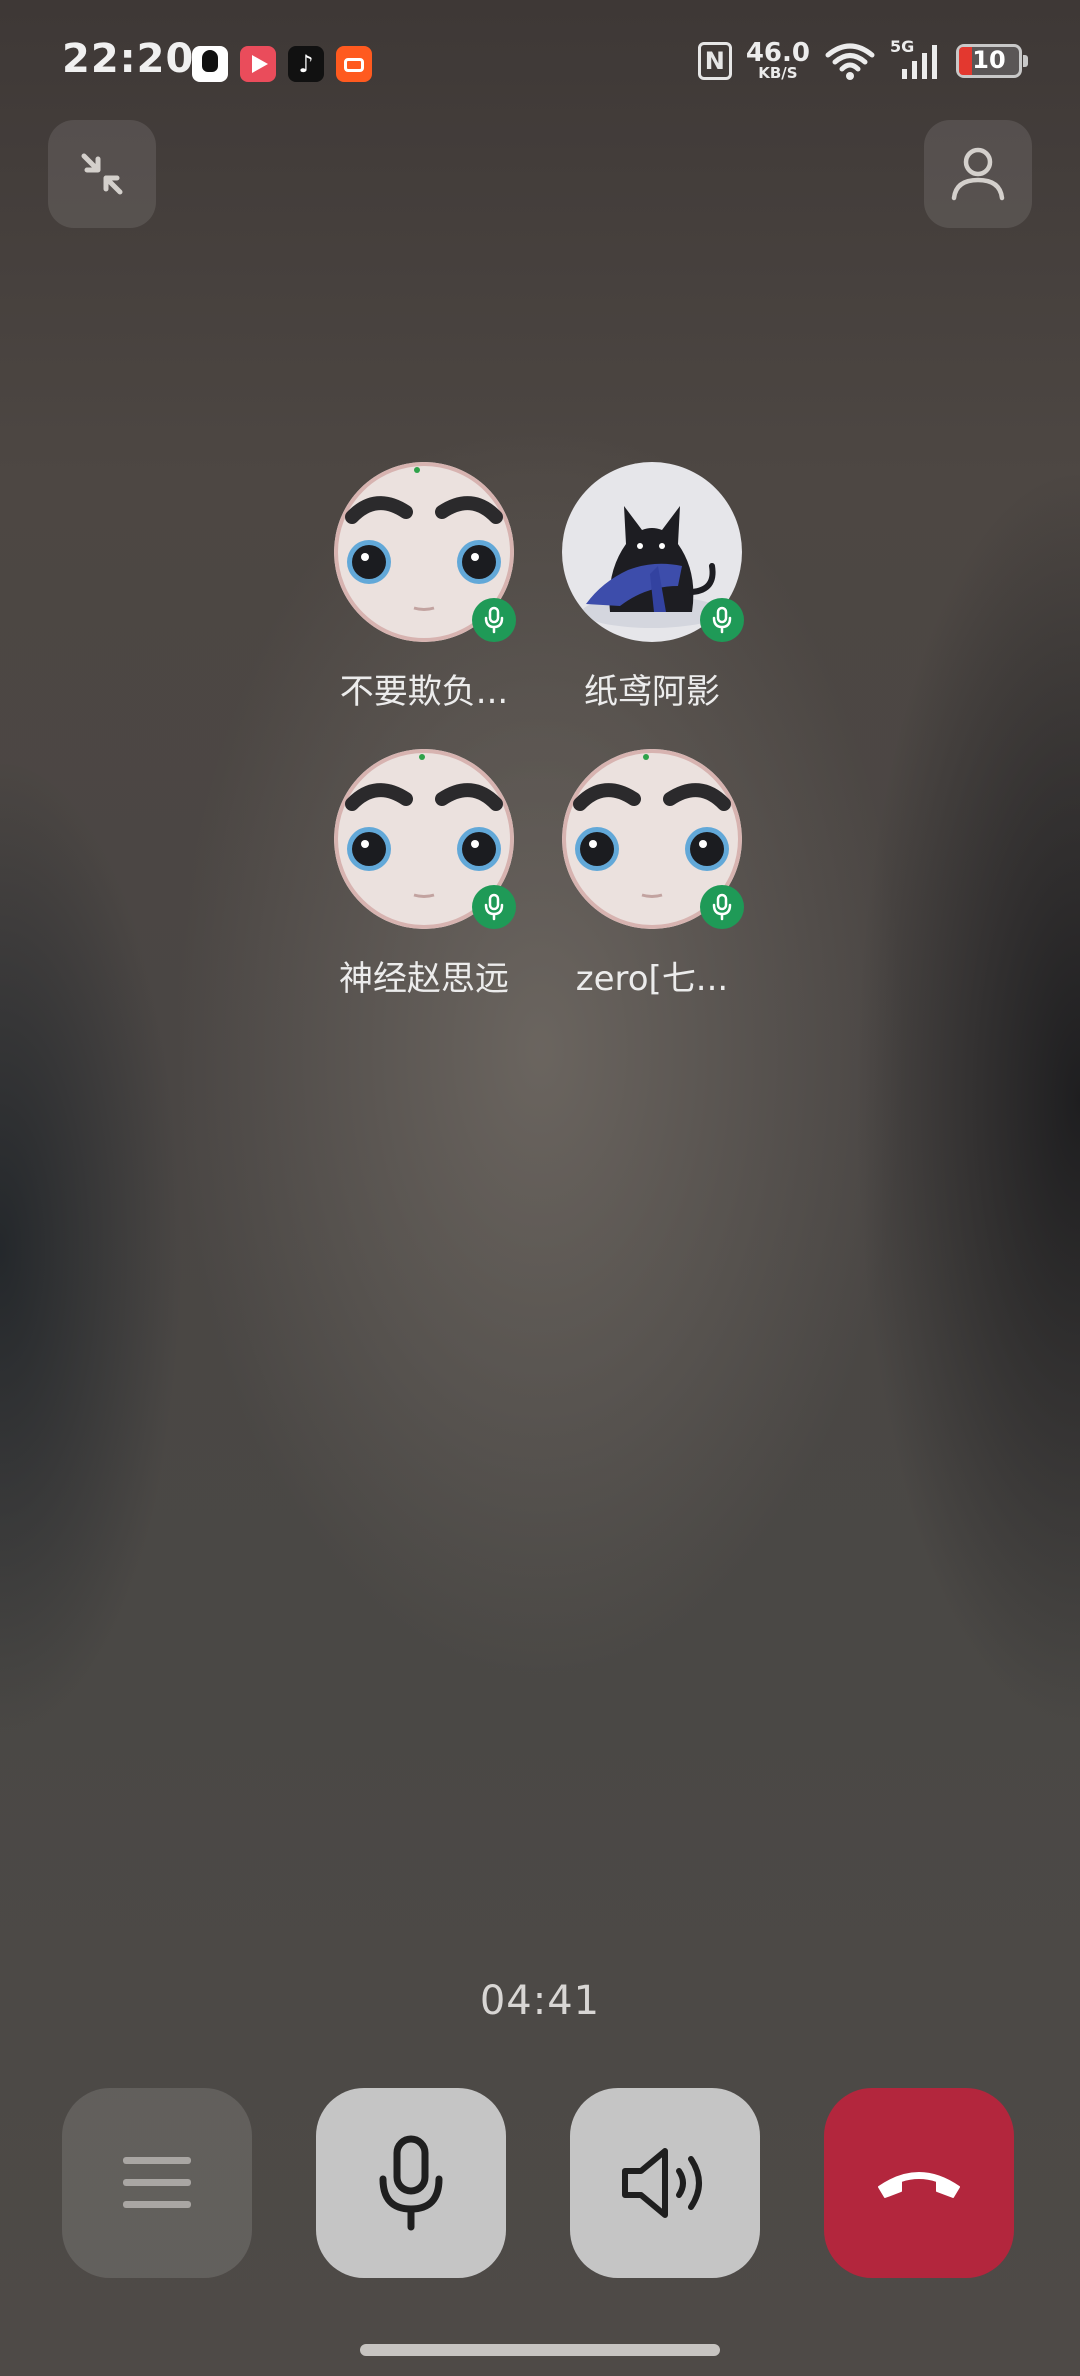 The image size is (1080, 2376). I want to click on phone-hangup-icon, so click(919, 2185).